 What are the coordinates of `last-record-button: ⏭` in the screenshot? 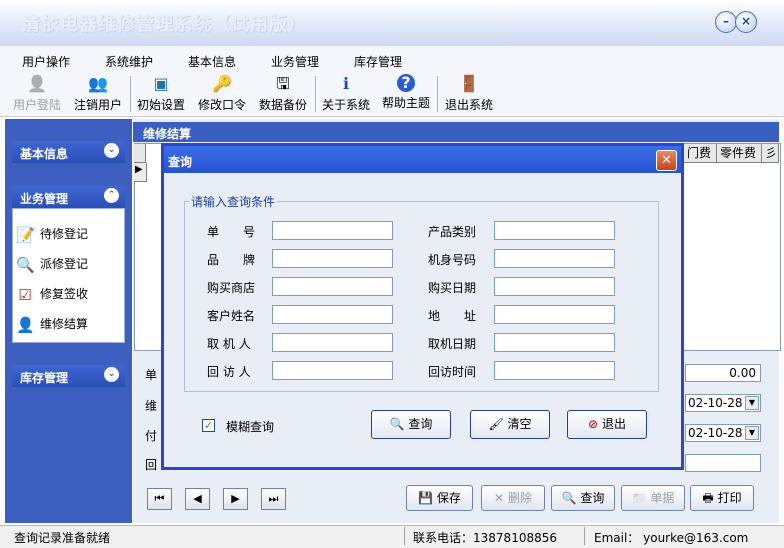 It's located at (273, 499).